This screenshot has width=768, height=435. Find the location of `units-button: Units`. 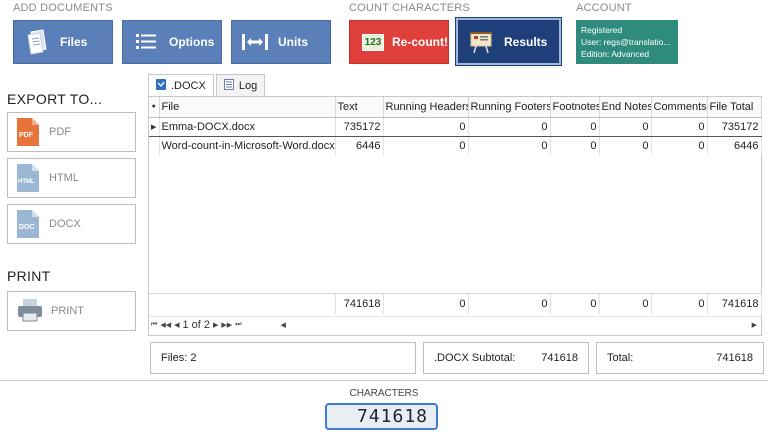

units-button: Units is located at coordinates (281, 42).